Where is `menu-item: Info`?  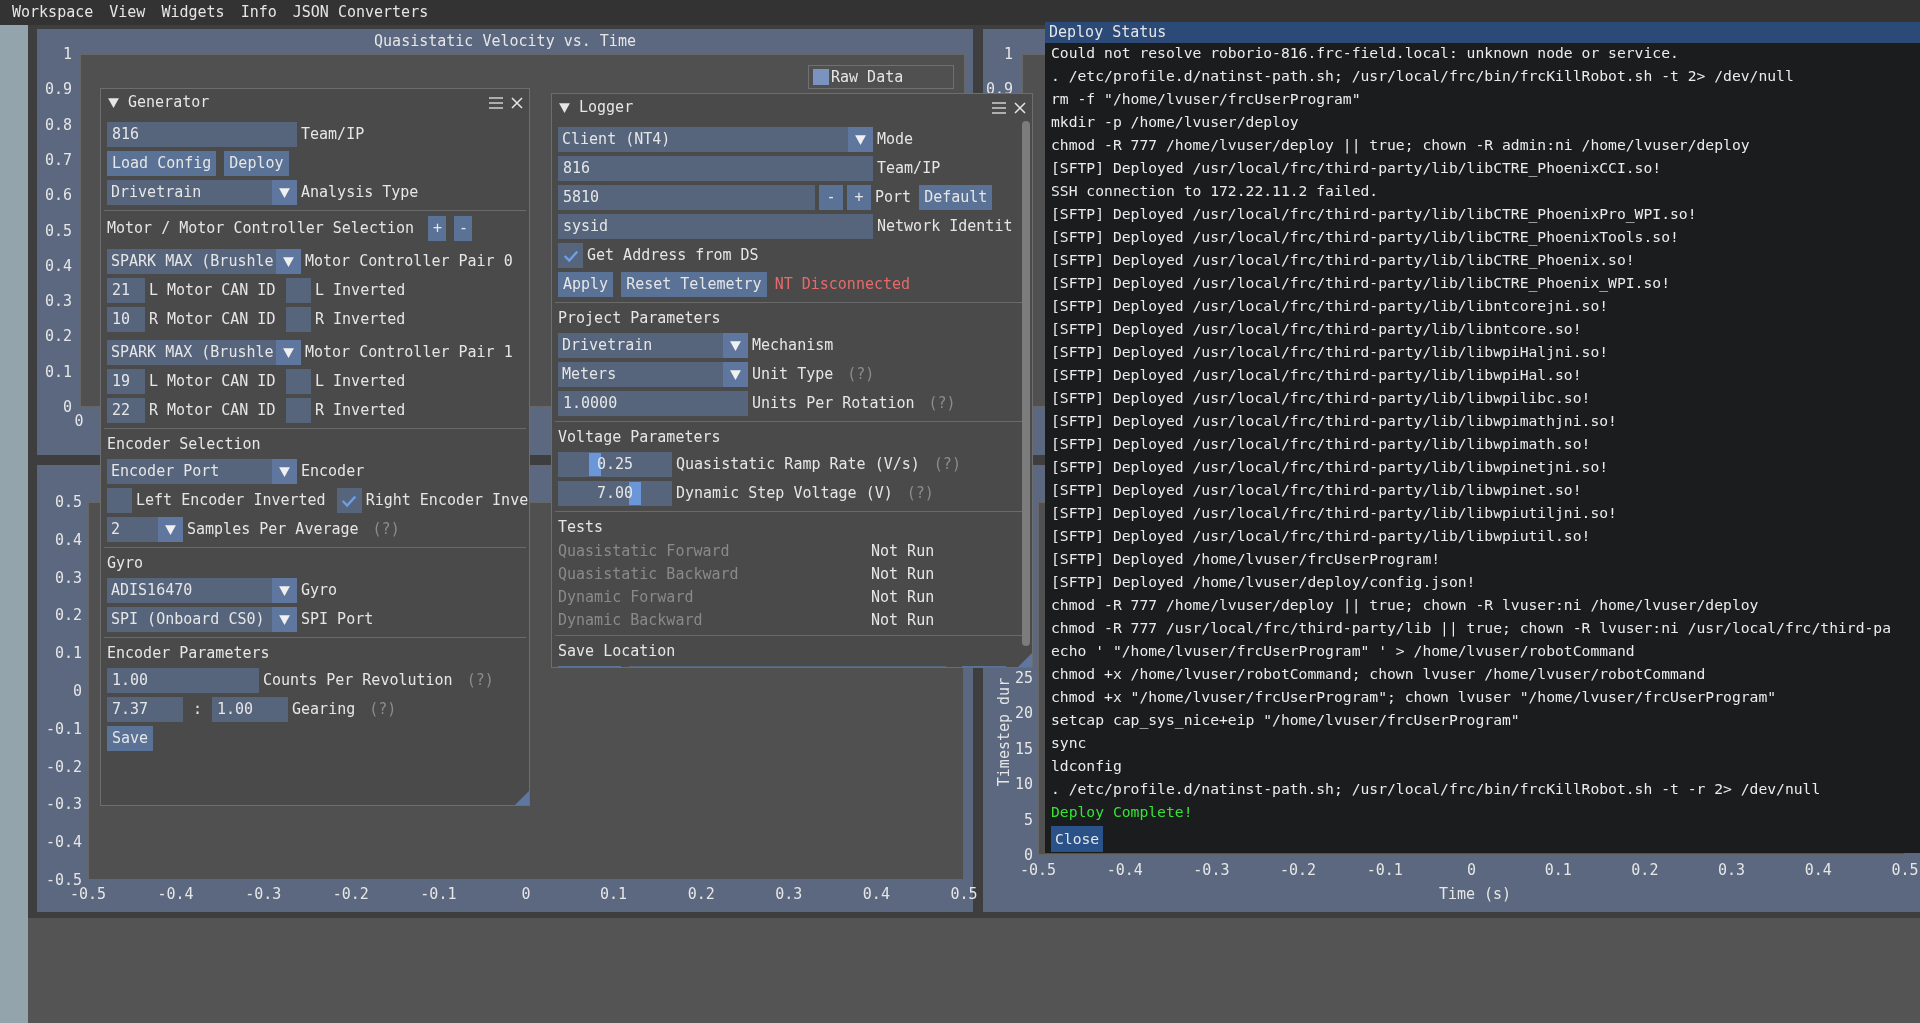
menu-item: Info is located at coordinates (258, 12).